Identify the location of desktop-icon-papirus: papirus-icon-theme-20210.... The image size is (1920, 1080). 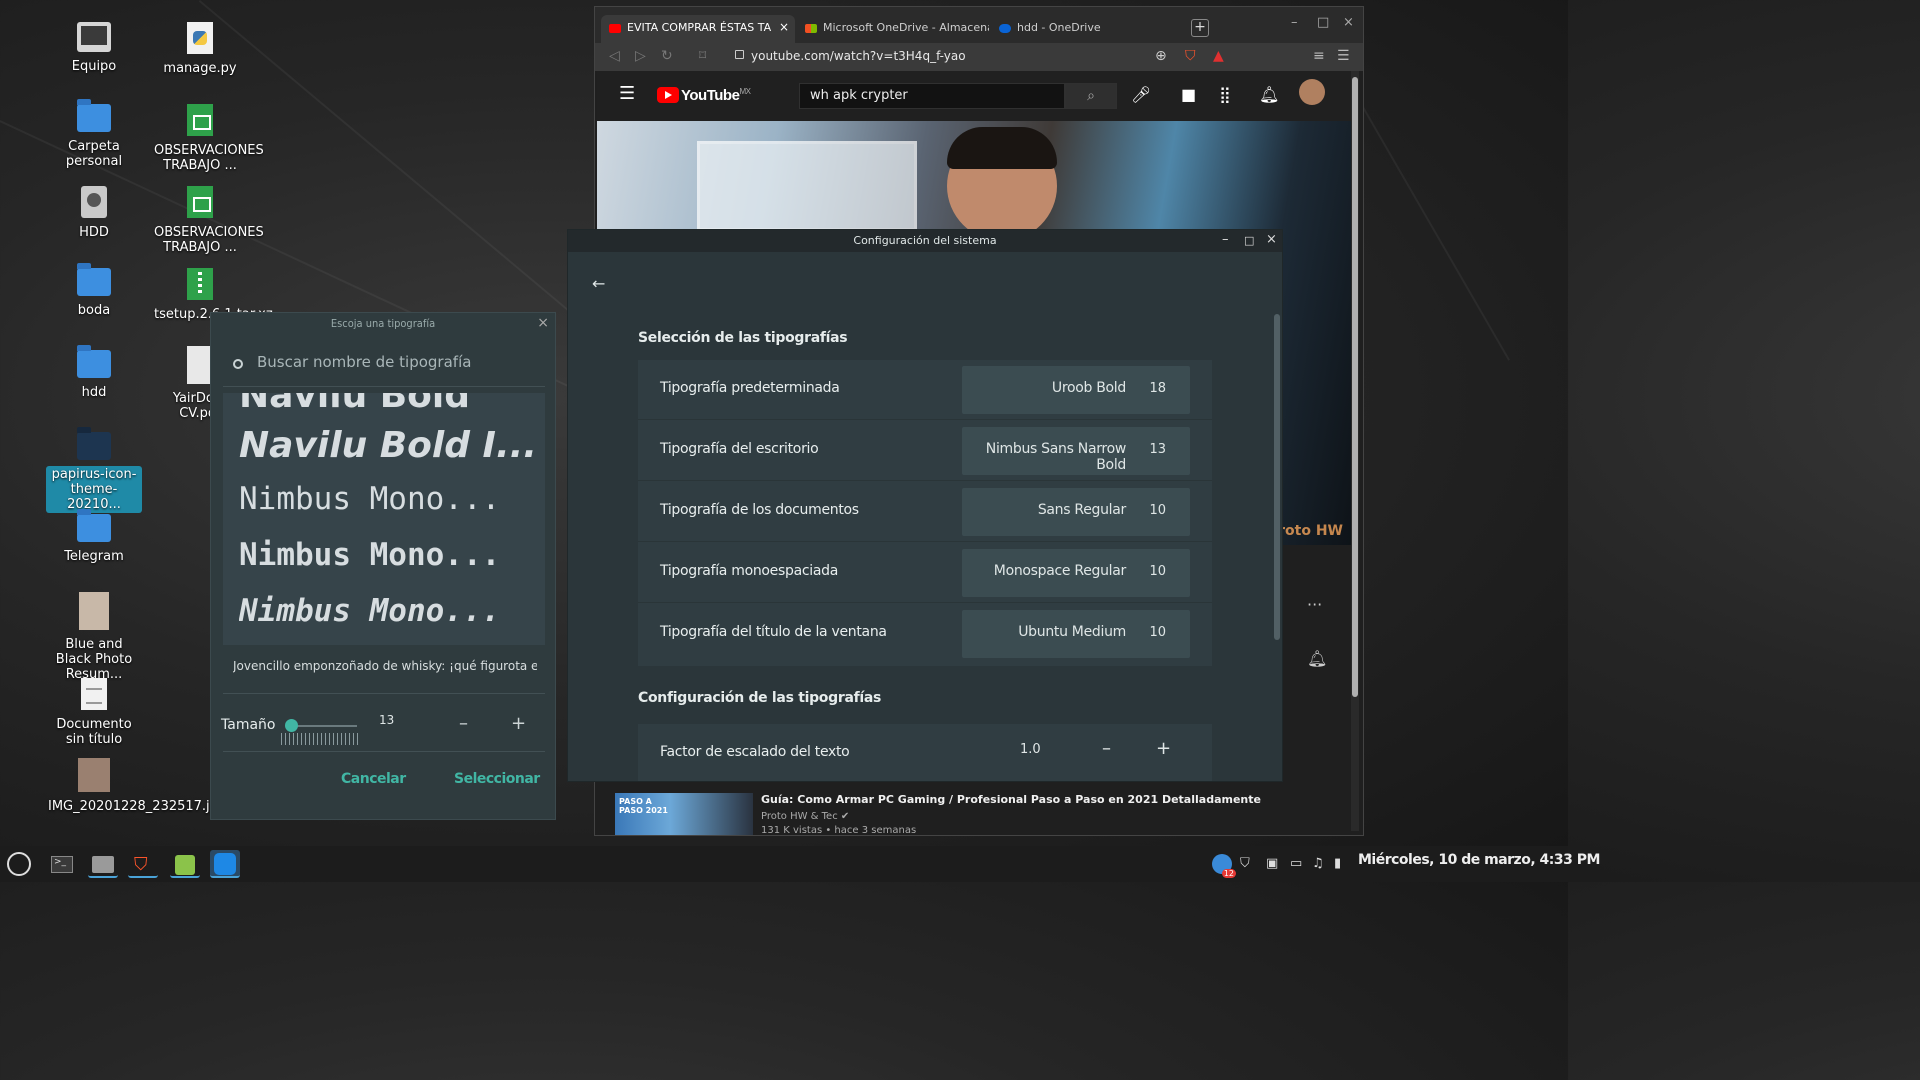
(94, 470).